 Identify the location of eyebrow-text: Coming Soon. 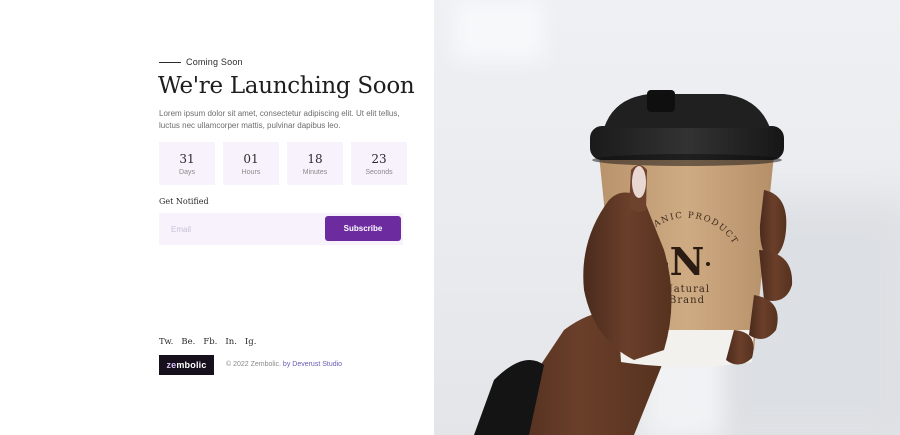
(214, 62).